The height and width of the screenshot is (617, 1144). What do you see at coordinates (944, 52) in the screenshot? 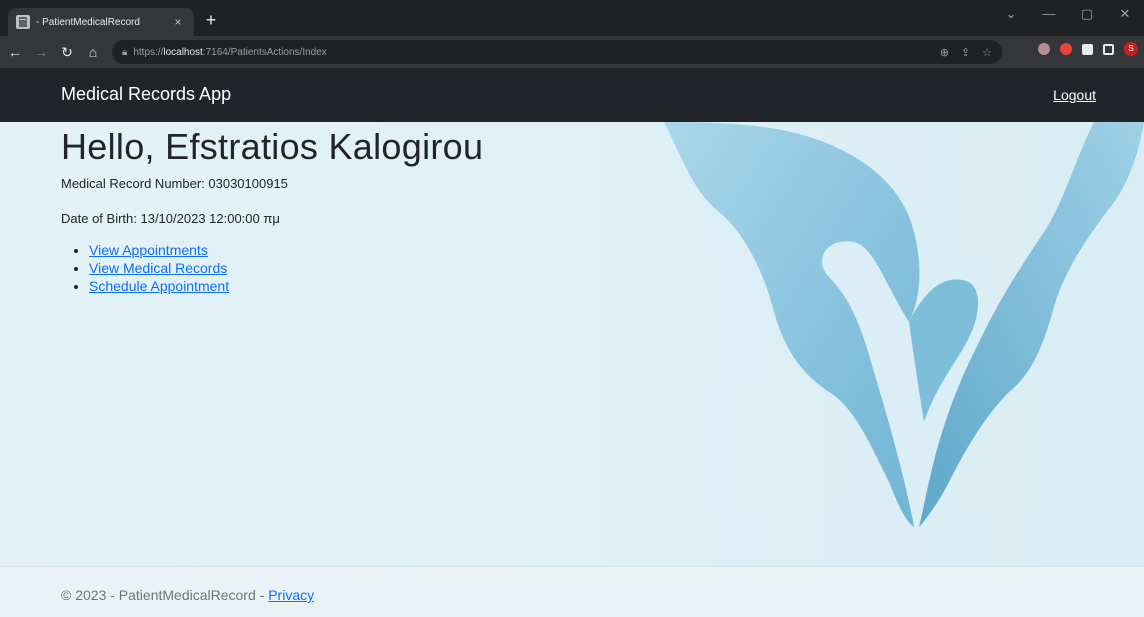
I see `zoom-icon: ⊕` at bounding box center [944, 52].